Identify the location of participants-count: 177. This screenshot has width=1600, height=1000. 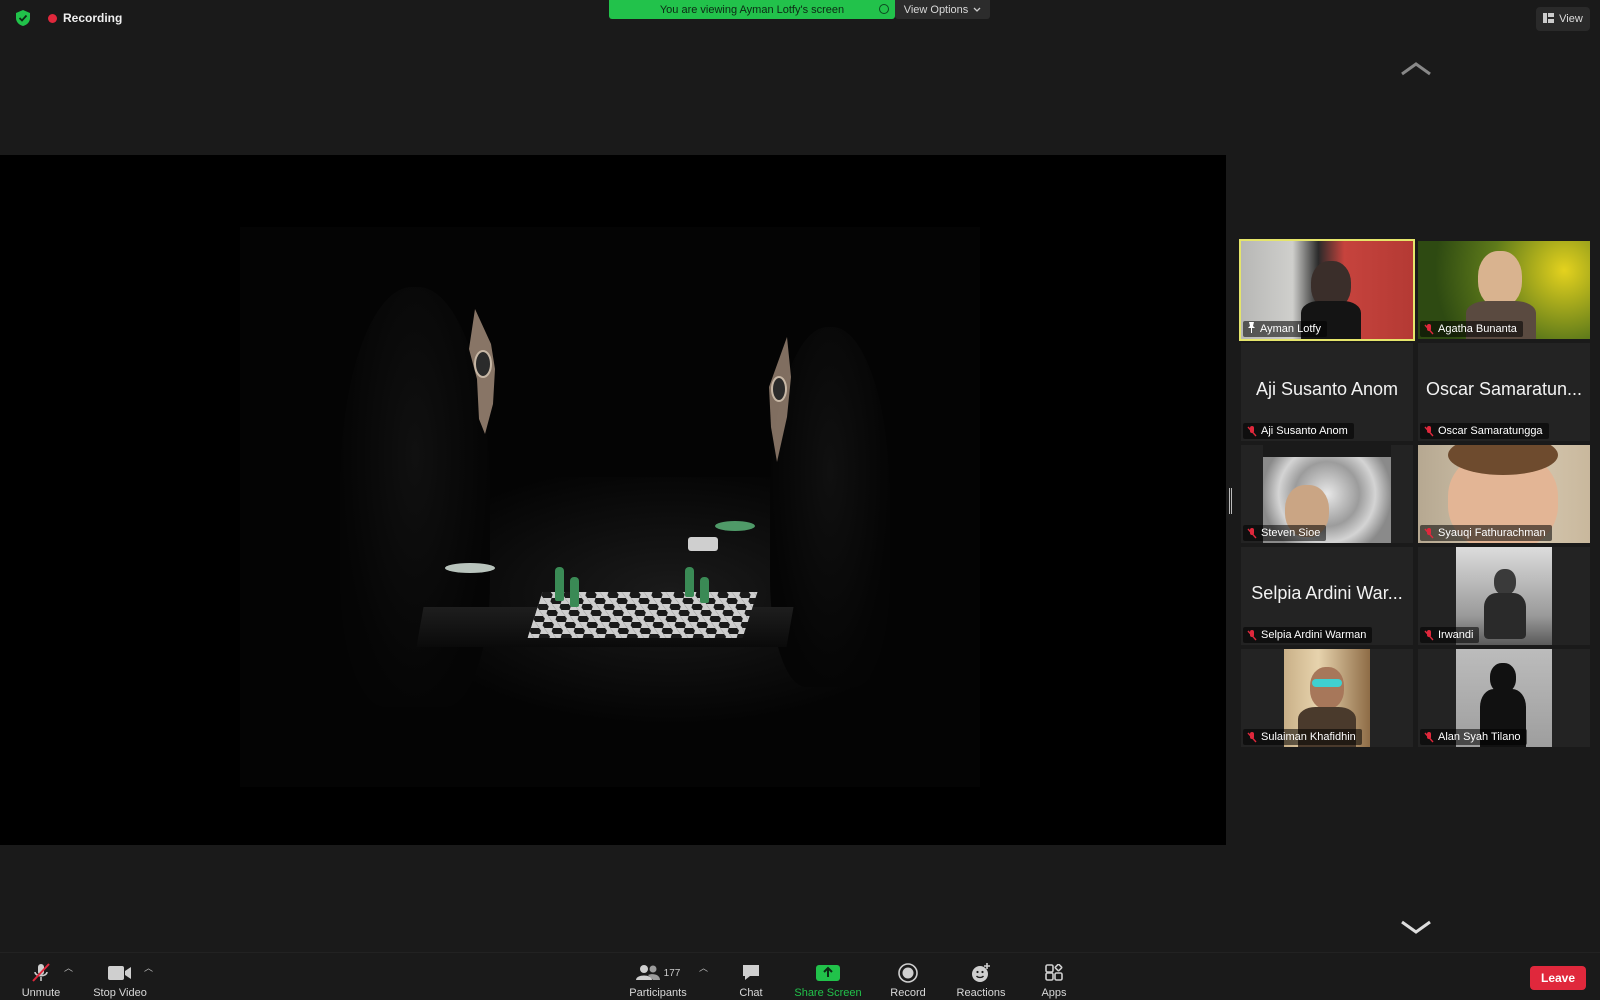
(672, 973).